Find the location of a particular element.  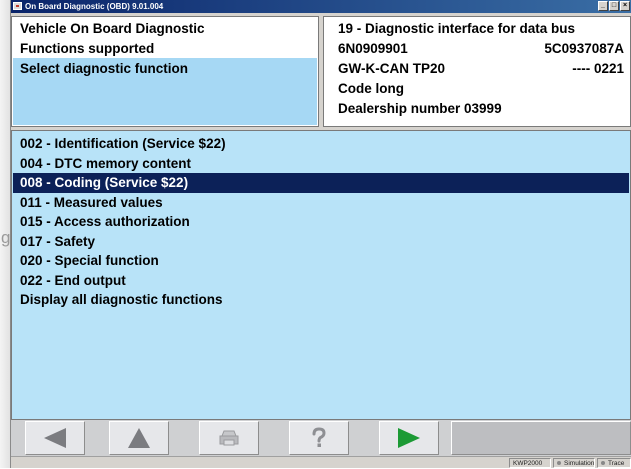

app-icon is located at coordinates (17, 6).